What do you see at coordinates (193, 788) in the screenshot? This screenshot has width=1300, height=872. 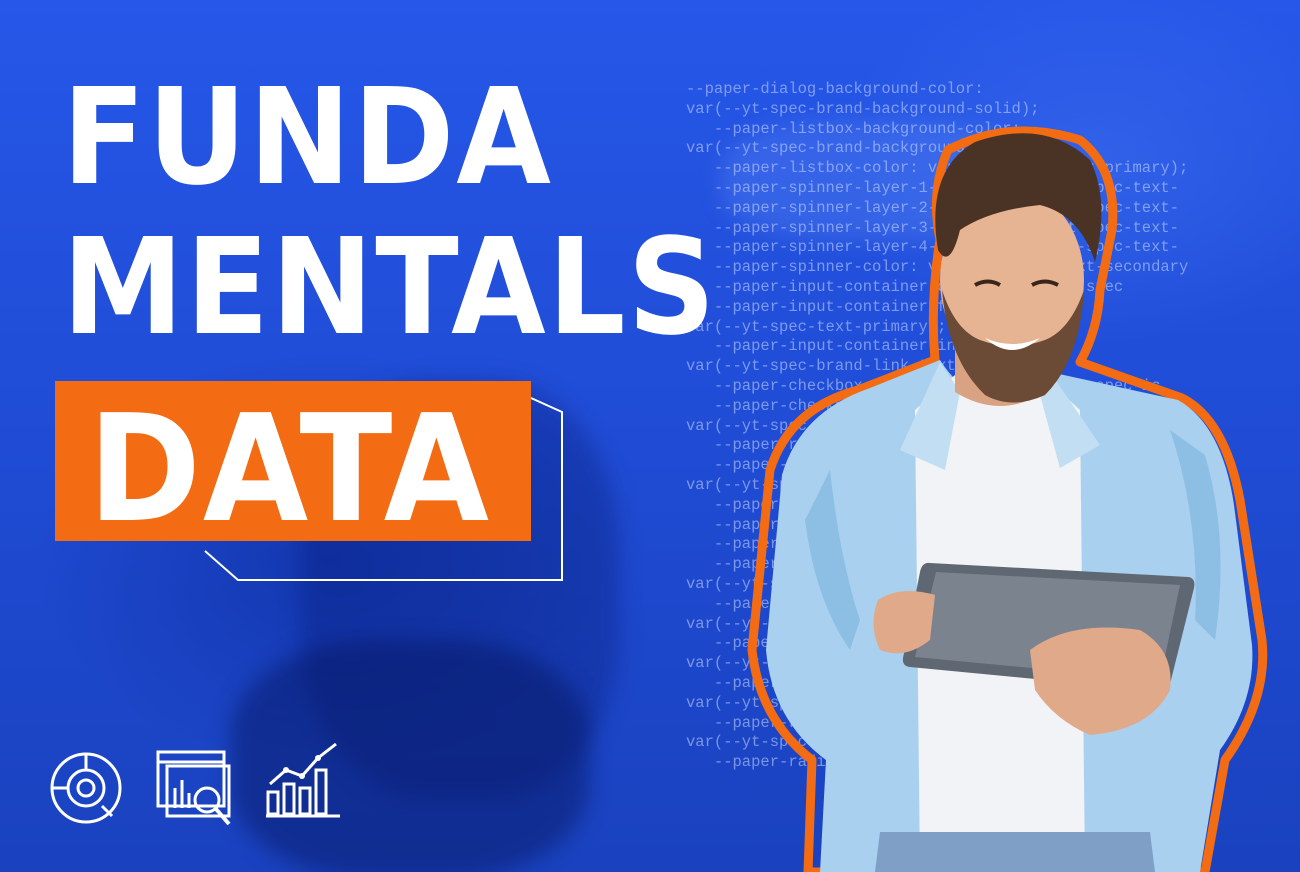 I see `analytics-search-icon` at bounding box center [193, 788].